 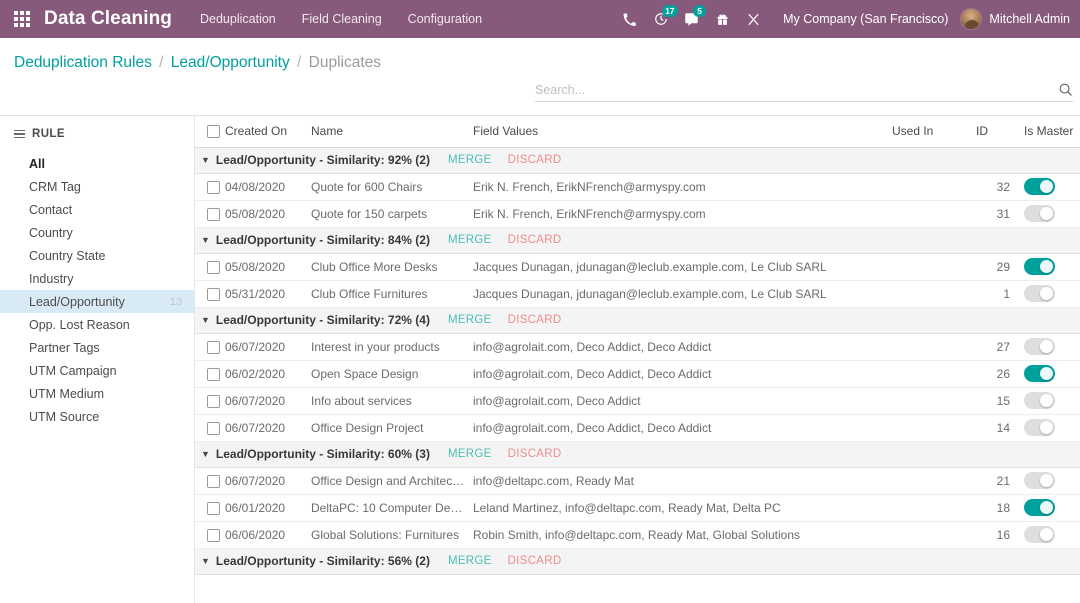 What do you see at coordinates (678, 132) in the screenshot?
I see `column-field-values: Field Values` at bounding box center [678, 132].